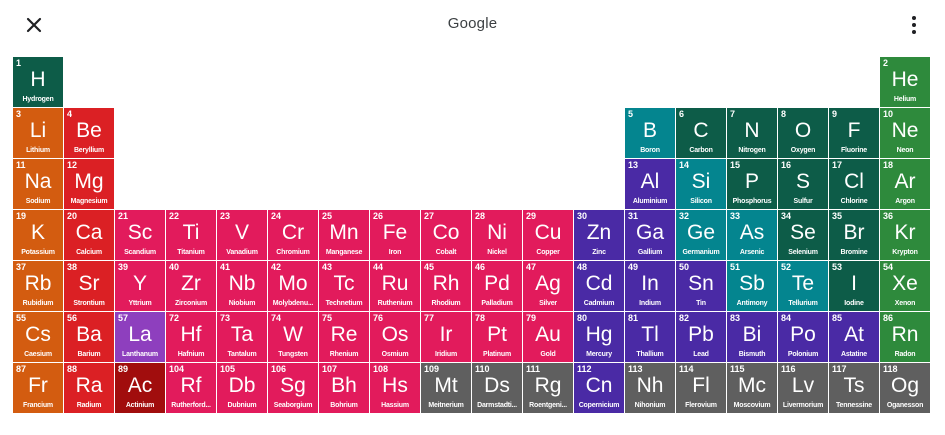 This screenshot has height=435, width=945. I want to click on element-tile: 27 Co Cobalt, so click(446, 235).